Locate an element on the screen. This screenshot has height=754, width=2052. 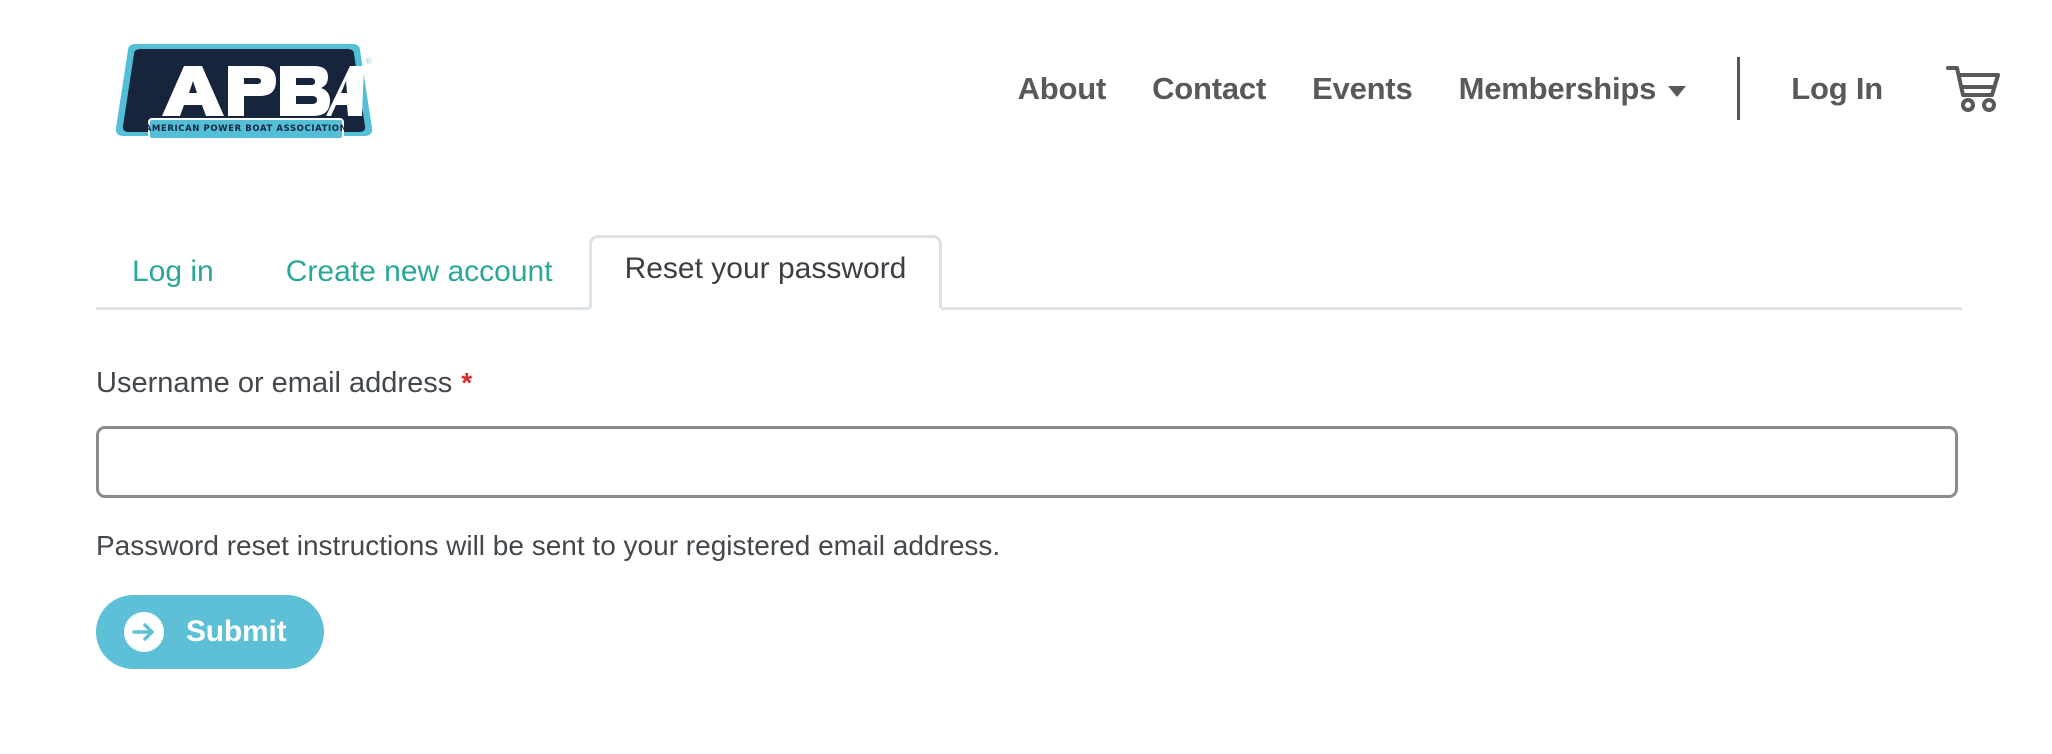
apba-logo: ® AMERICAN POWER BOAT ASSOCIATION is located at coordinates (244, 100).